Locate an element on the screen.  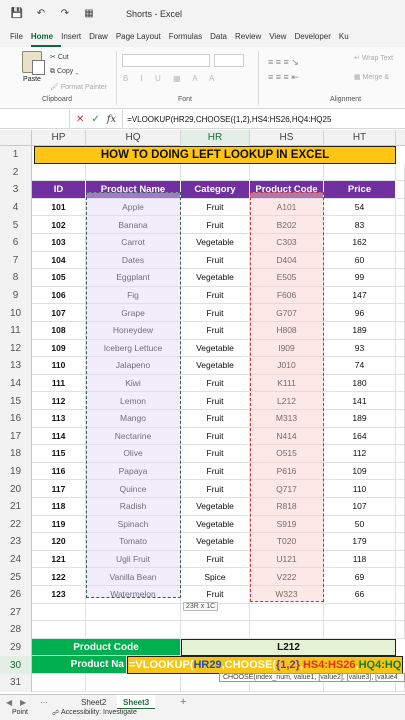
row-header: 21 is located at coordinates (16, 507).